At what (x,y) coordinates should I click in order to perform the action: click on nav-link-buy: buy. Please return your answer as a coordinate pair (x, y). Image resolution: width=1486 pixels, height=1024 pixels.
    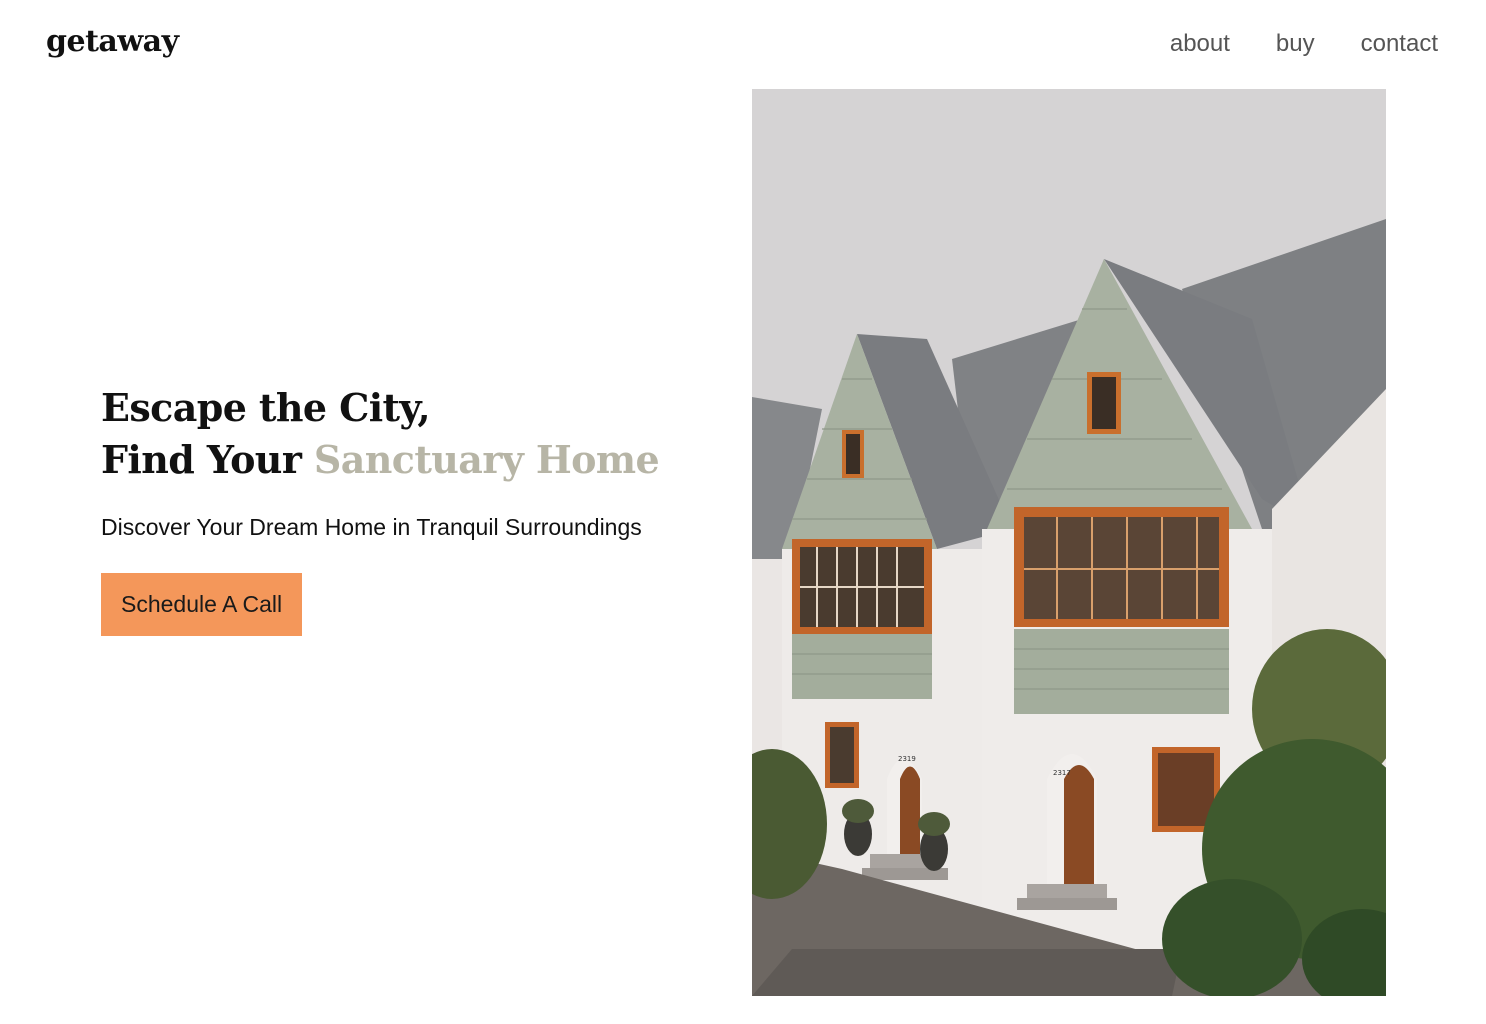
    Looking at the image, I should click on (1295, 44).